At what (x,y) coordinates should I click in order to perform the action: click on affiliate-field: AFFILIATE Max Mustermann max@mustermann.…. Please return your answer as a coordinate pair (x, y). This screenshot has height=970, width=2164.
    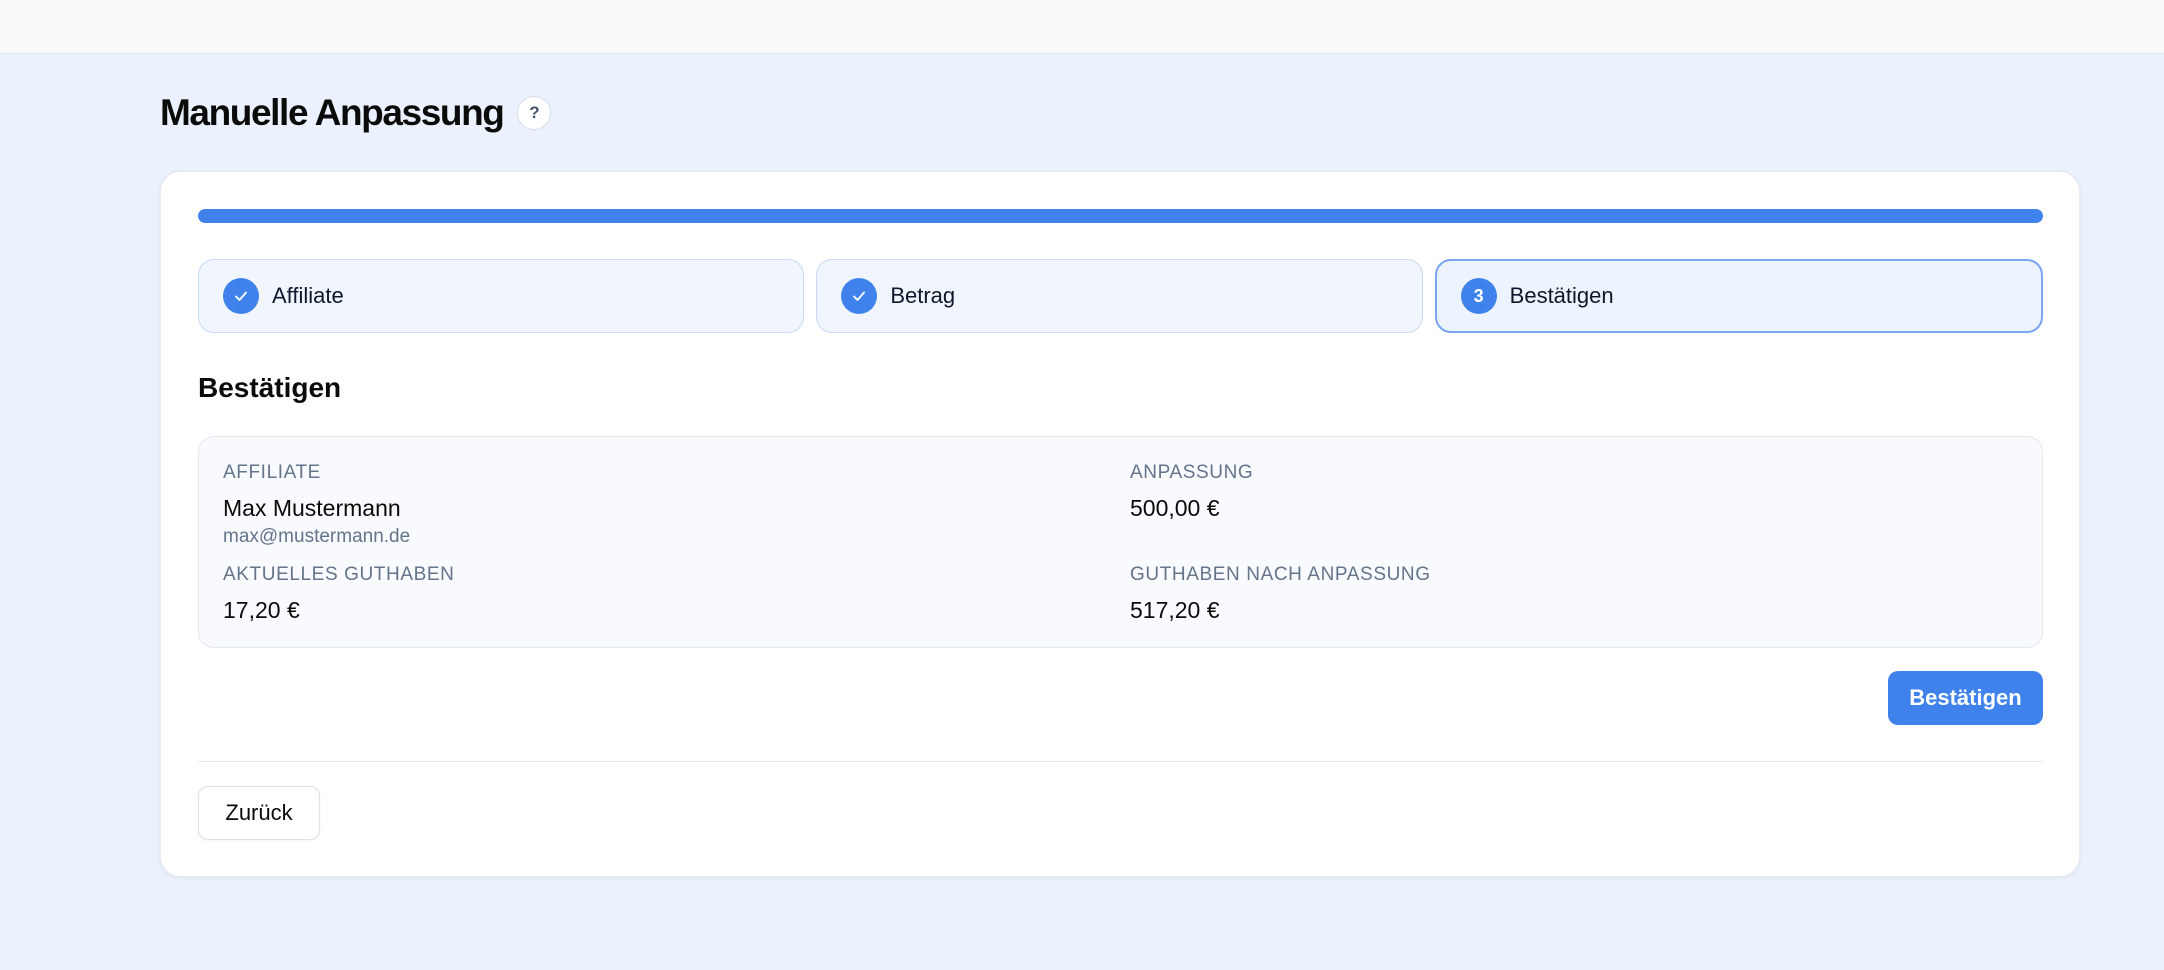
    Looking at the image, I should click on (316, 504).